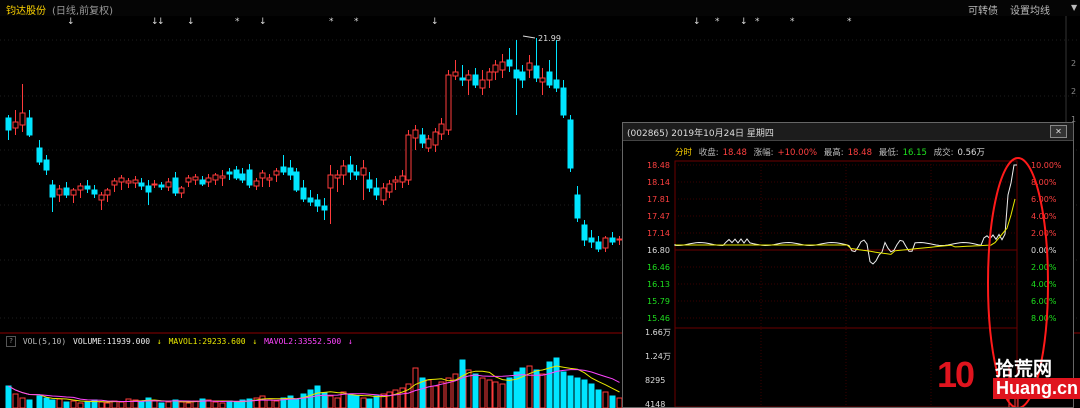 The image size is (1080, 408). I want to click on price-tick-label: 15.46, so click(658, 318).